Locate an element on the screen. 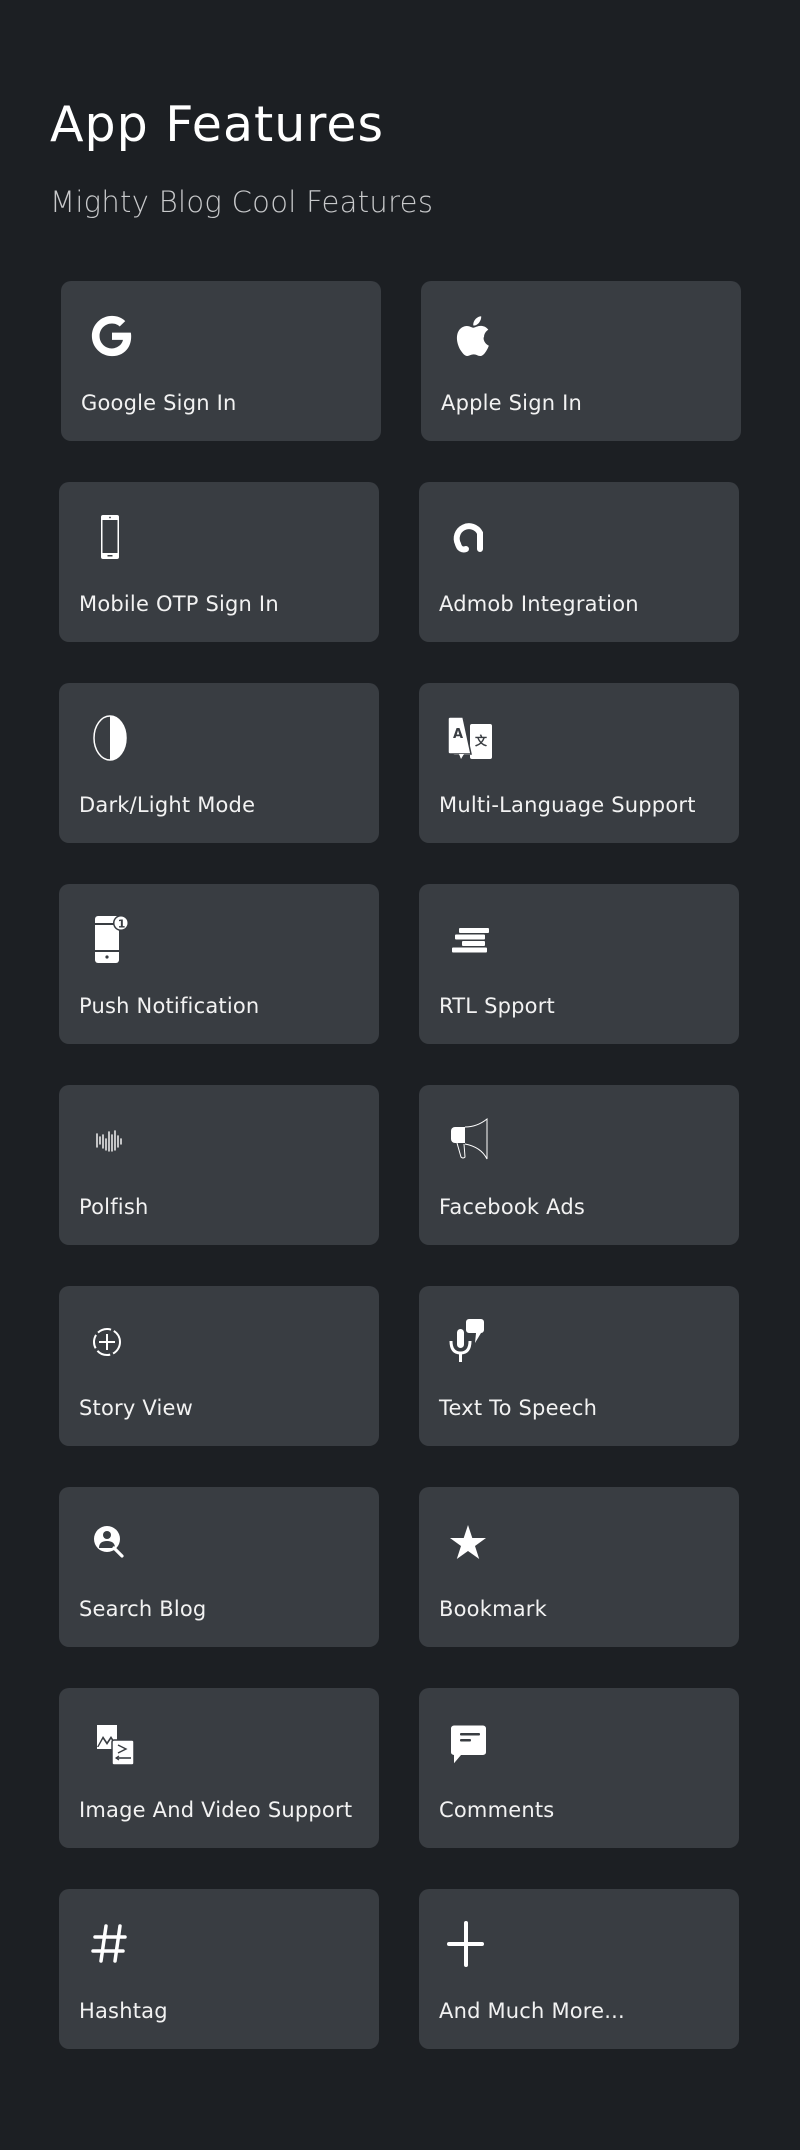 This screenshot has width=800, height=2150. feature-label: Mobile OTP Sign In is located at coordinates (179, 604).